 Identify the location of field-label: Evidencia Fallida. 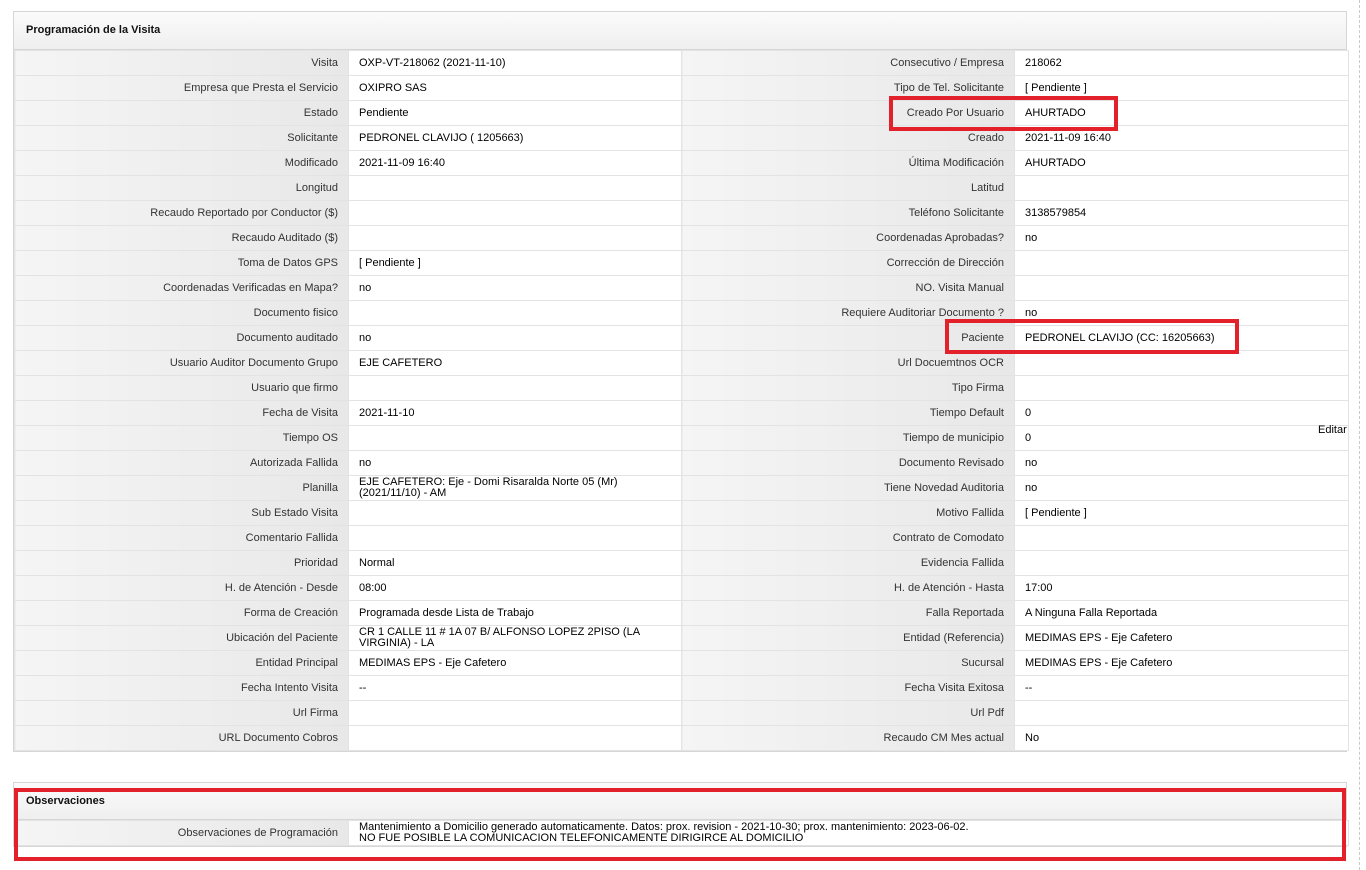
(848, 563).